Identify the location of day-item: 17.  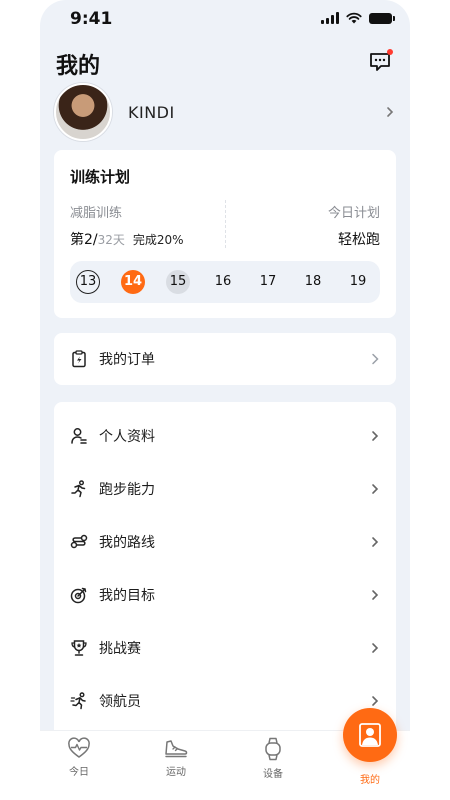
(268, 282).